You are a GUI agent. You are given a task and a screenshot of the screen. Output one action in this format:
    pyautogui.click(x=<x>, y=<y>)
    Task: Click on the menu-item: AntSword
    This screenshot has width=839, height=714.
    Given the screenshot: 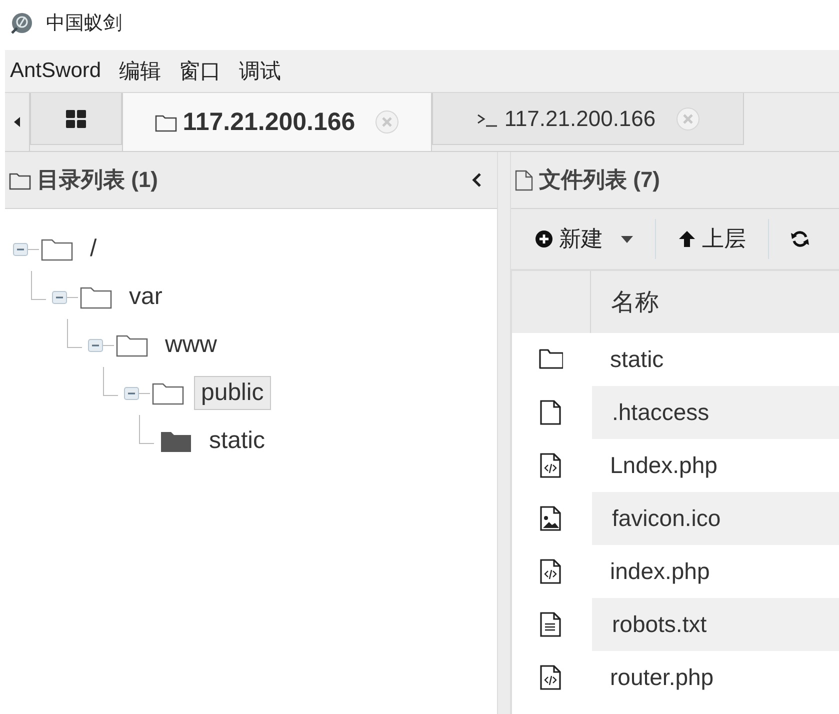 What is the action you would take?
    pyautogui.click(x=56, y=71)
    